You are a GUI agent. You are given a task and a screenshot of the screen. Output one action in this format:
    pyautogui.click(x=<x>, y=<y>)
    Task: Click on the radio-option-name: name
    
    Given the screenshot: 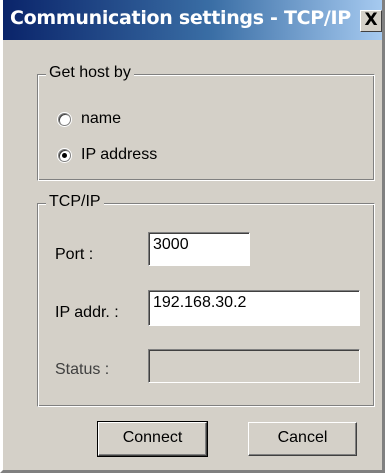 What is the action you would take?
    pyautogui.click(x=89, y=119)
    